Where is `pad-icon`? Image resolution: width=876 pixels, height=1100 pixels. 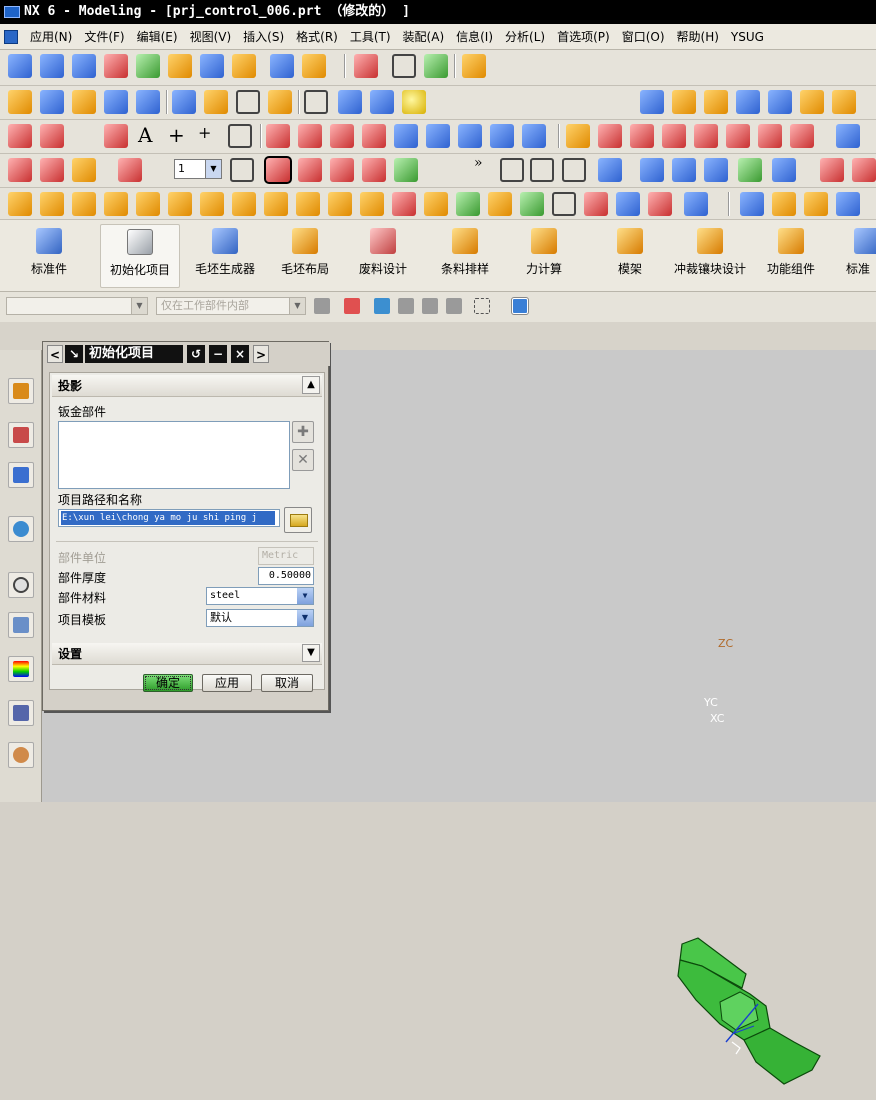 pad-icon is located at coordinates (280, 102).